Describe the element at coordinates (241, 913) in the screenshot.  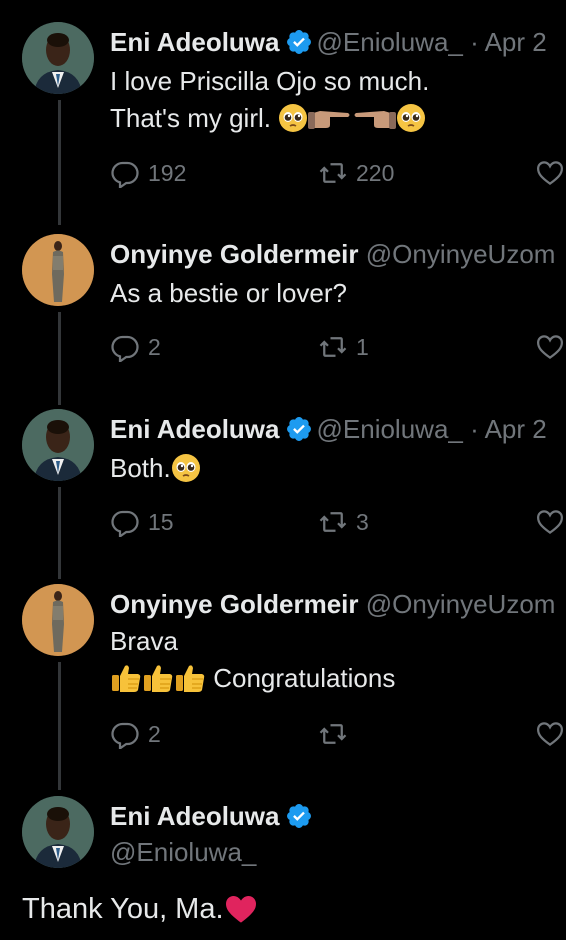
I see `red-heart-emoji` at that location.